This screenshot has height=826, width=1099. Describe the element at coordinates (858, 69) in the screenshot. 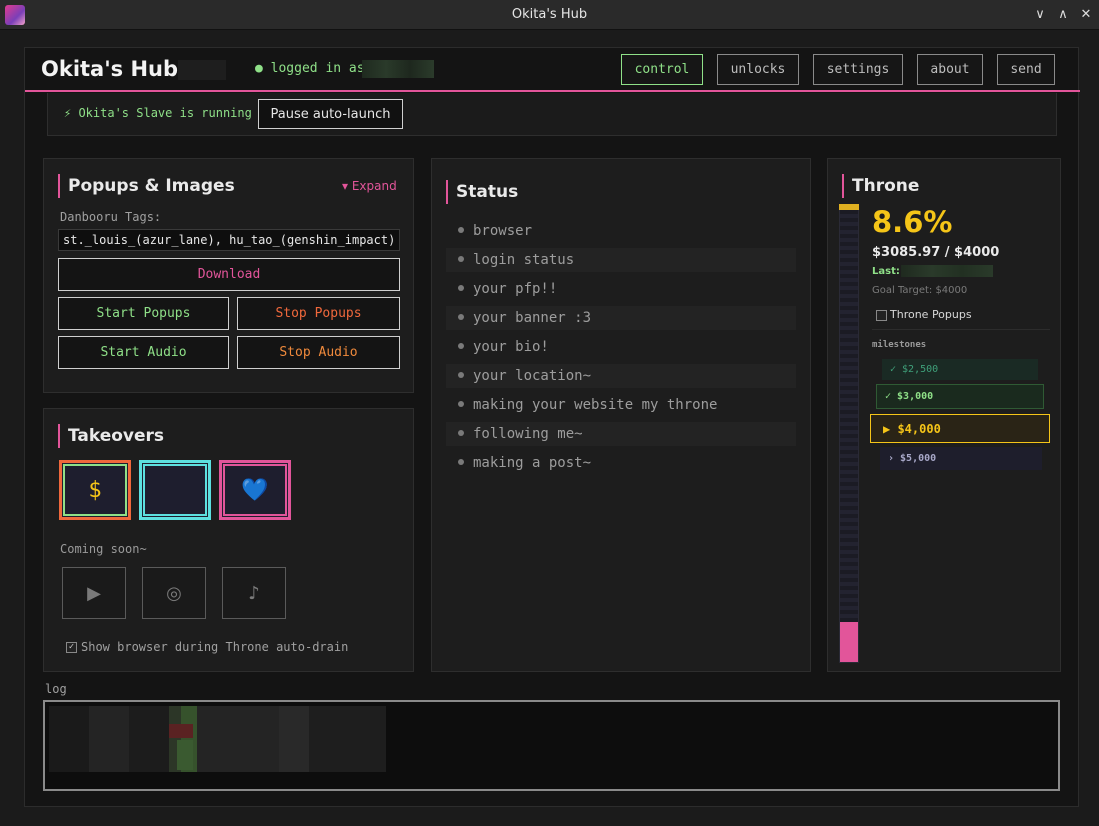

I see `tab-settings: settings` at that location.